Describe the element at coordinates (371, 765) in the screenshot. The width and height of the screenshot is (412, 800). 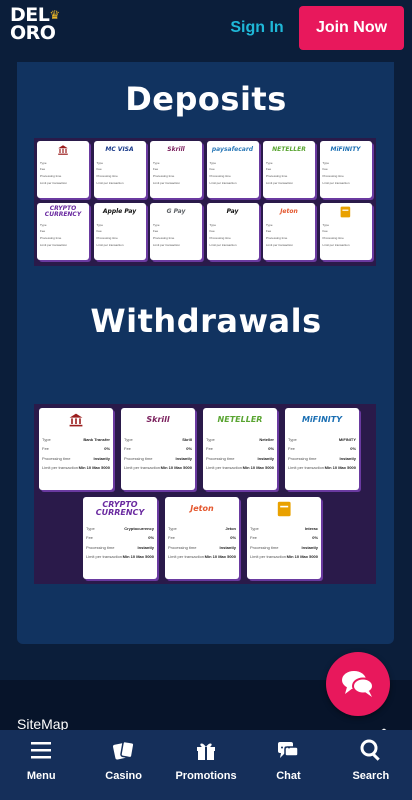
I see `nav-search: Search` at that location.